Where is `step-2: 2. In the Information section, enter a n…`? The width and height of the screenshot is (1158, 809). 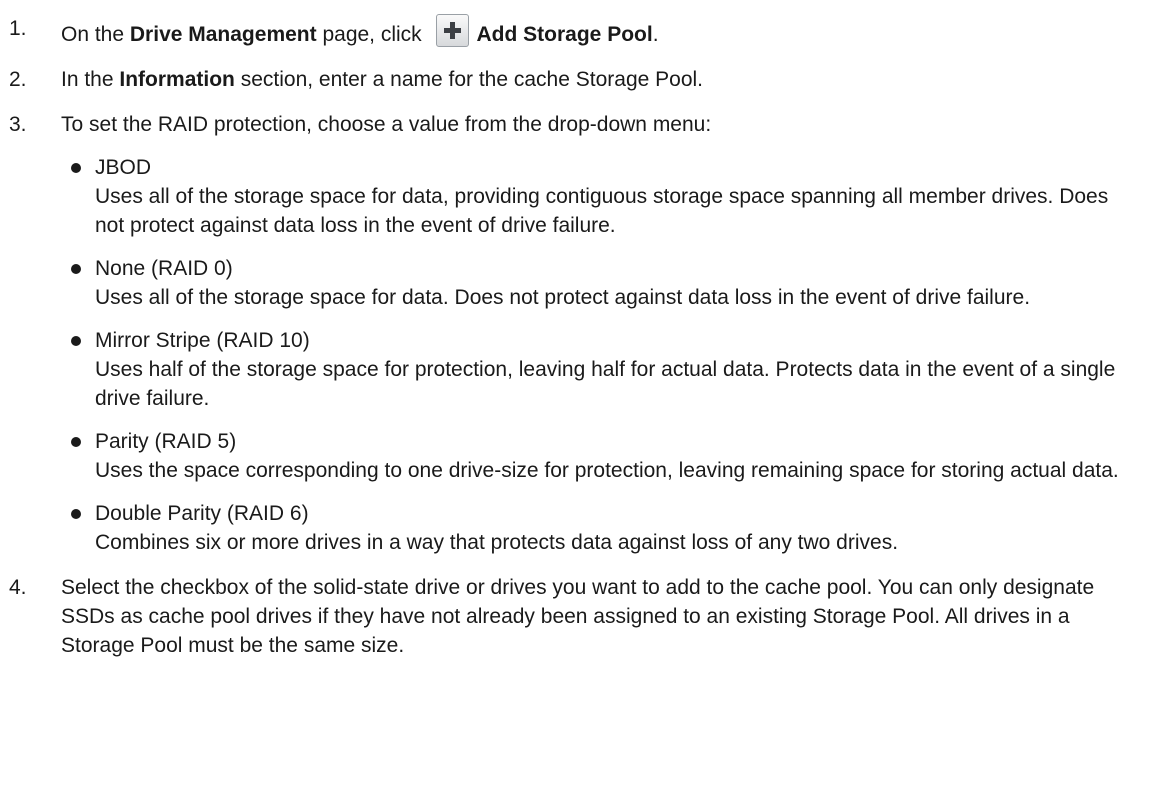
step-2: 2. In the Information section, enter a n… is located at coordinates (579, 79).